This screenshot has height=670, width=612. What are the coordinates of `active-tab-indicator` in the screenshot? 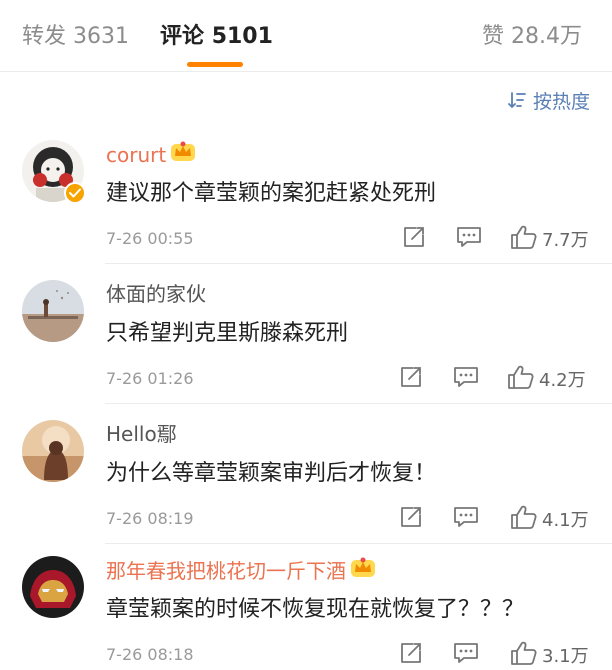 It's located at (215, 64).